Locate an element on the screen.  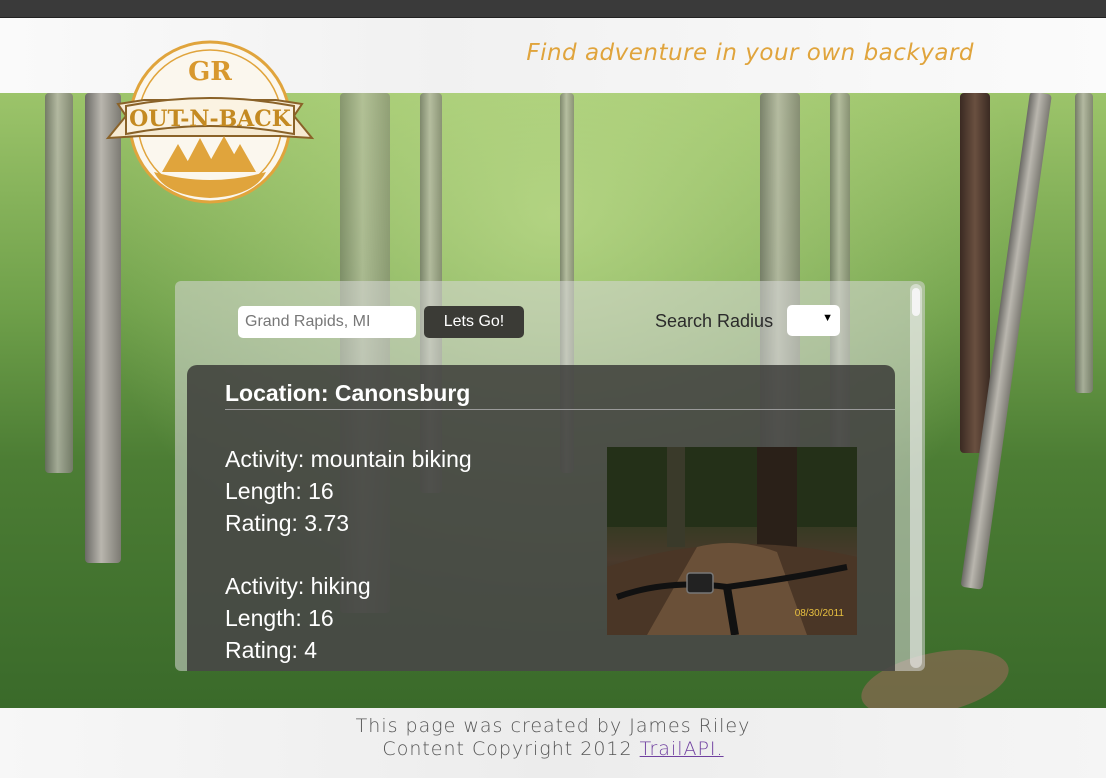
dropdown-arrow-icon: ▼ is located at coordinates (827, 318).